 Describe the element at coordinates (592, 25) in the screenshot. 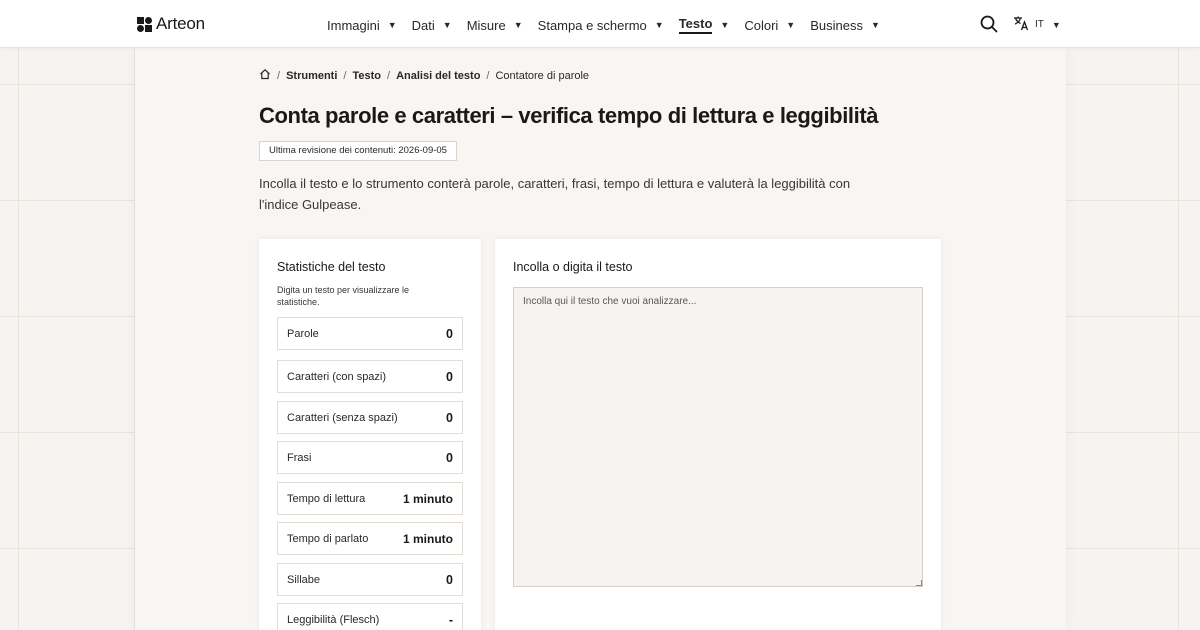

I see `nav-label: Stampa e schermo` at that location.